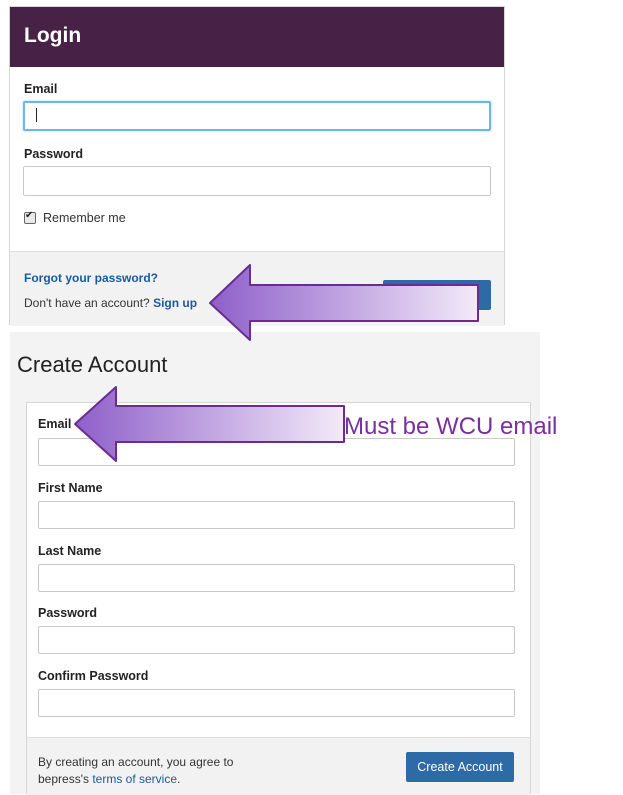 This screenshot has height=795, width=623. Describe the element at coordinates (276, 640) in the screenshot. I see `create-password-input` at that location.